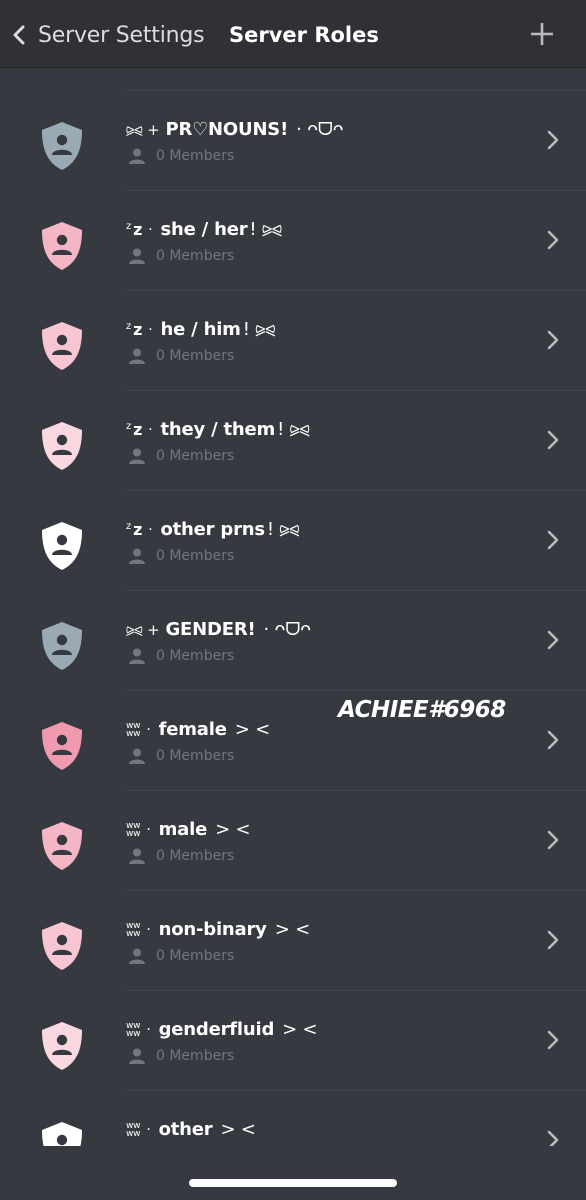  I want to click on role-row: ww ww · non-binary > < 0 Members, so click(293, 941).